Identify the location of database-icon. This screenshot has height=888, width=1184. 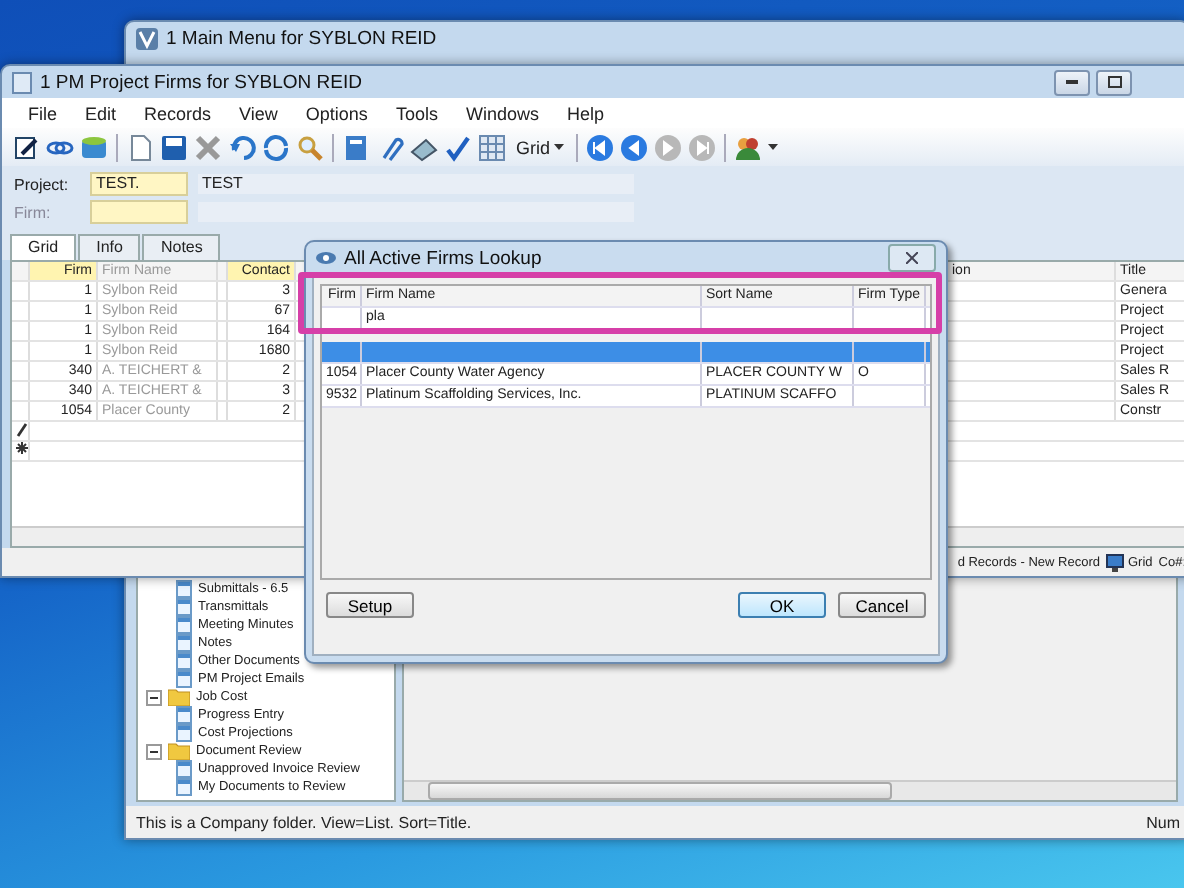
(94, 147).